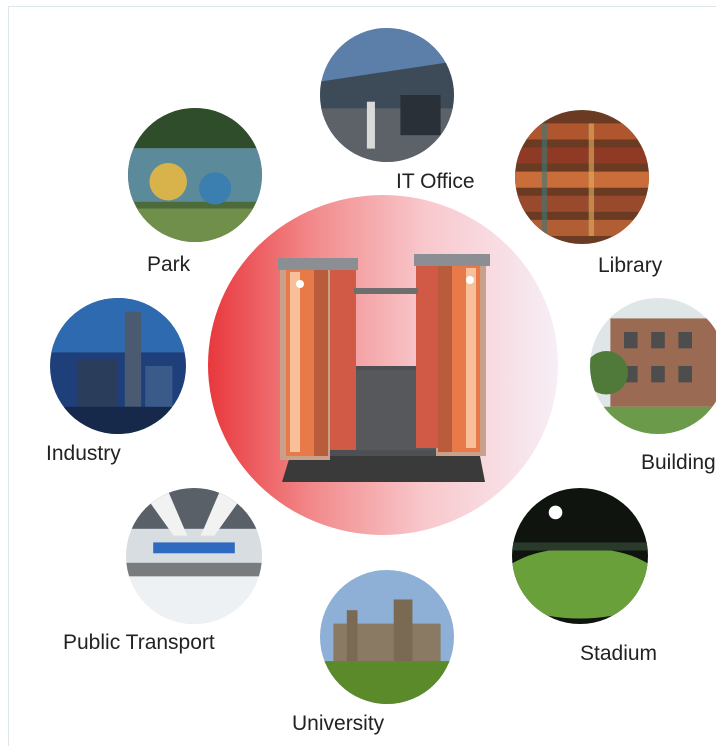 This screenshot has height=749, width=716. I want to click on library-photo, so click(582, 177).